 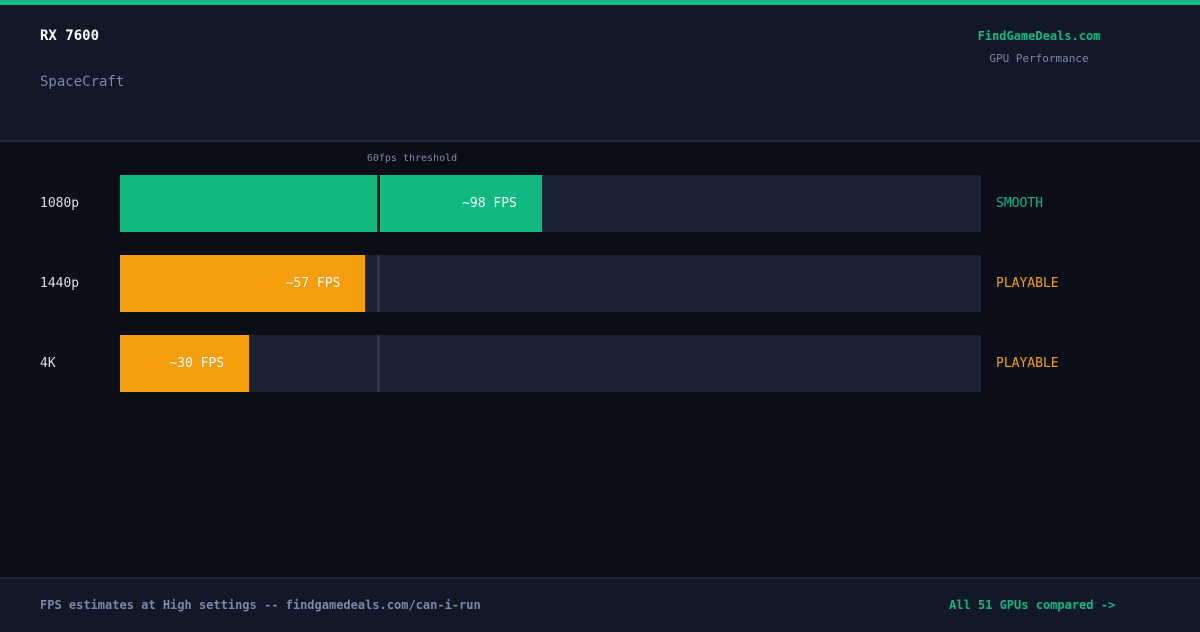 What do you see at coordinates (243, 283) in the screenshot?
I see `bar-fill: ~57 FPS` at bounding box center [243, 283].